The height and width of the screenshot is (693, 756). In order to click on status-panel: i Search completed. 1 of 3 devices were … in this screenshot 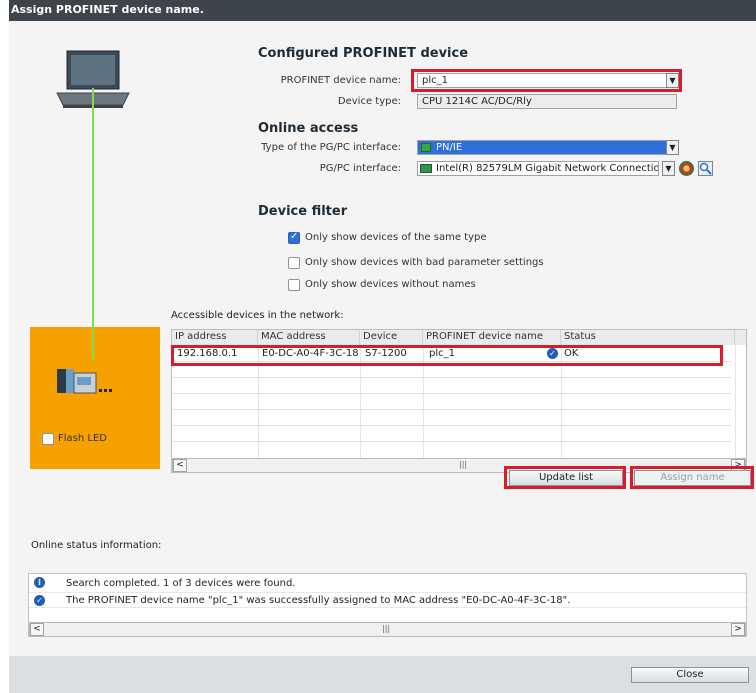, I will do `click(387, 605)`.